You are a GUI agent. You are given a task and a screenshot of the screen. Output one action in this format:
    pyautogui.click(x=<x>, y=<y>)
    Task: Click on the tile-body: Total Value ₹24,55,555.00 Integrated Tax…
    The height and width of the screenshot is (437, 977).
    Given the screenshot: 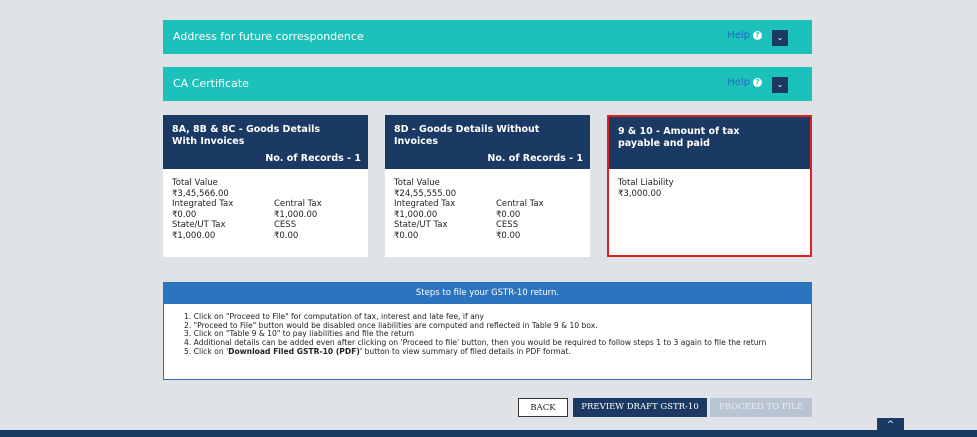 What is the action you would take?
    pyautogui.click(x=487, y=205)
    